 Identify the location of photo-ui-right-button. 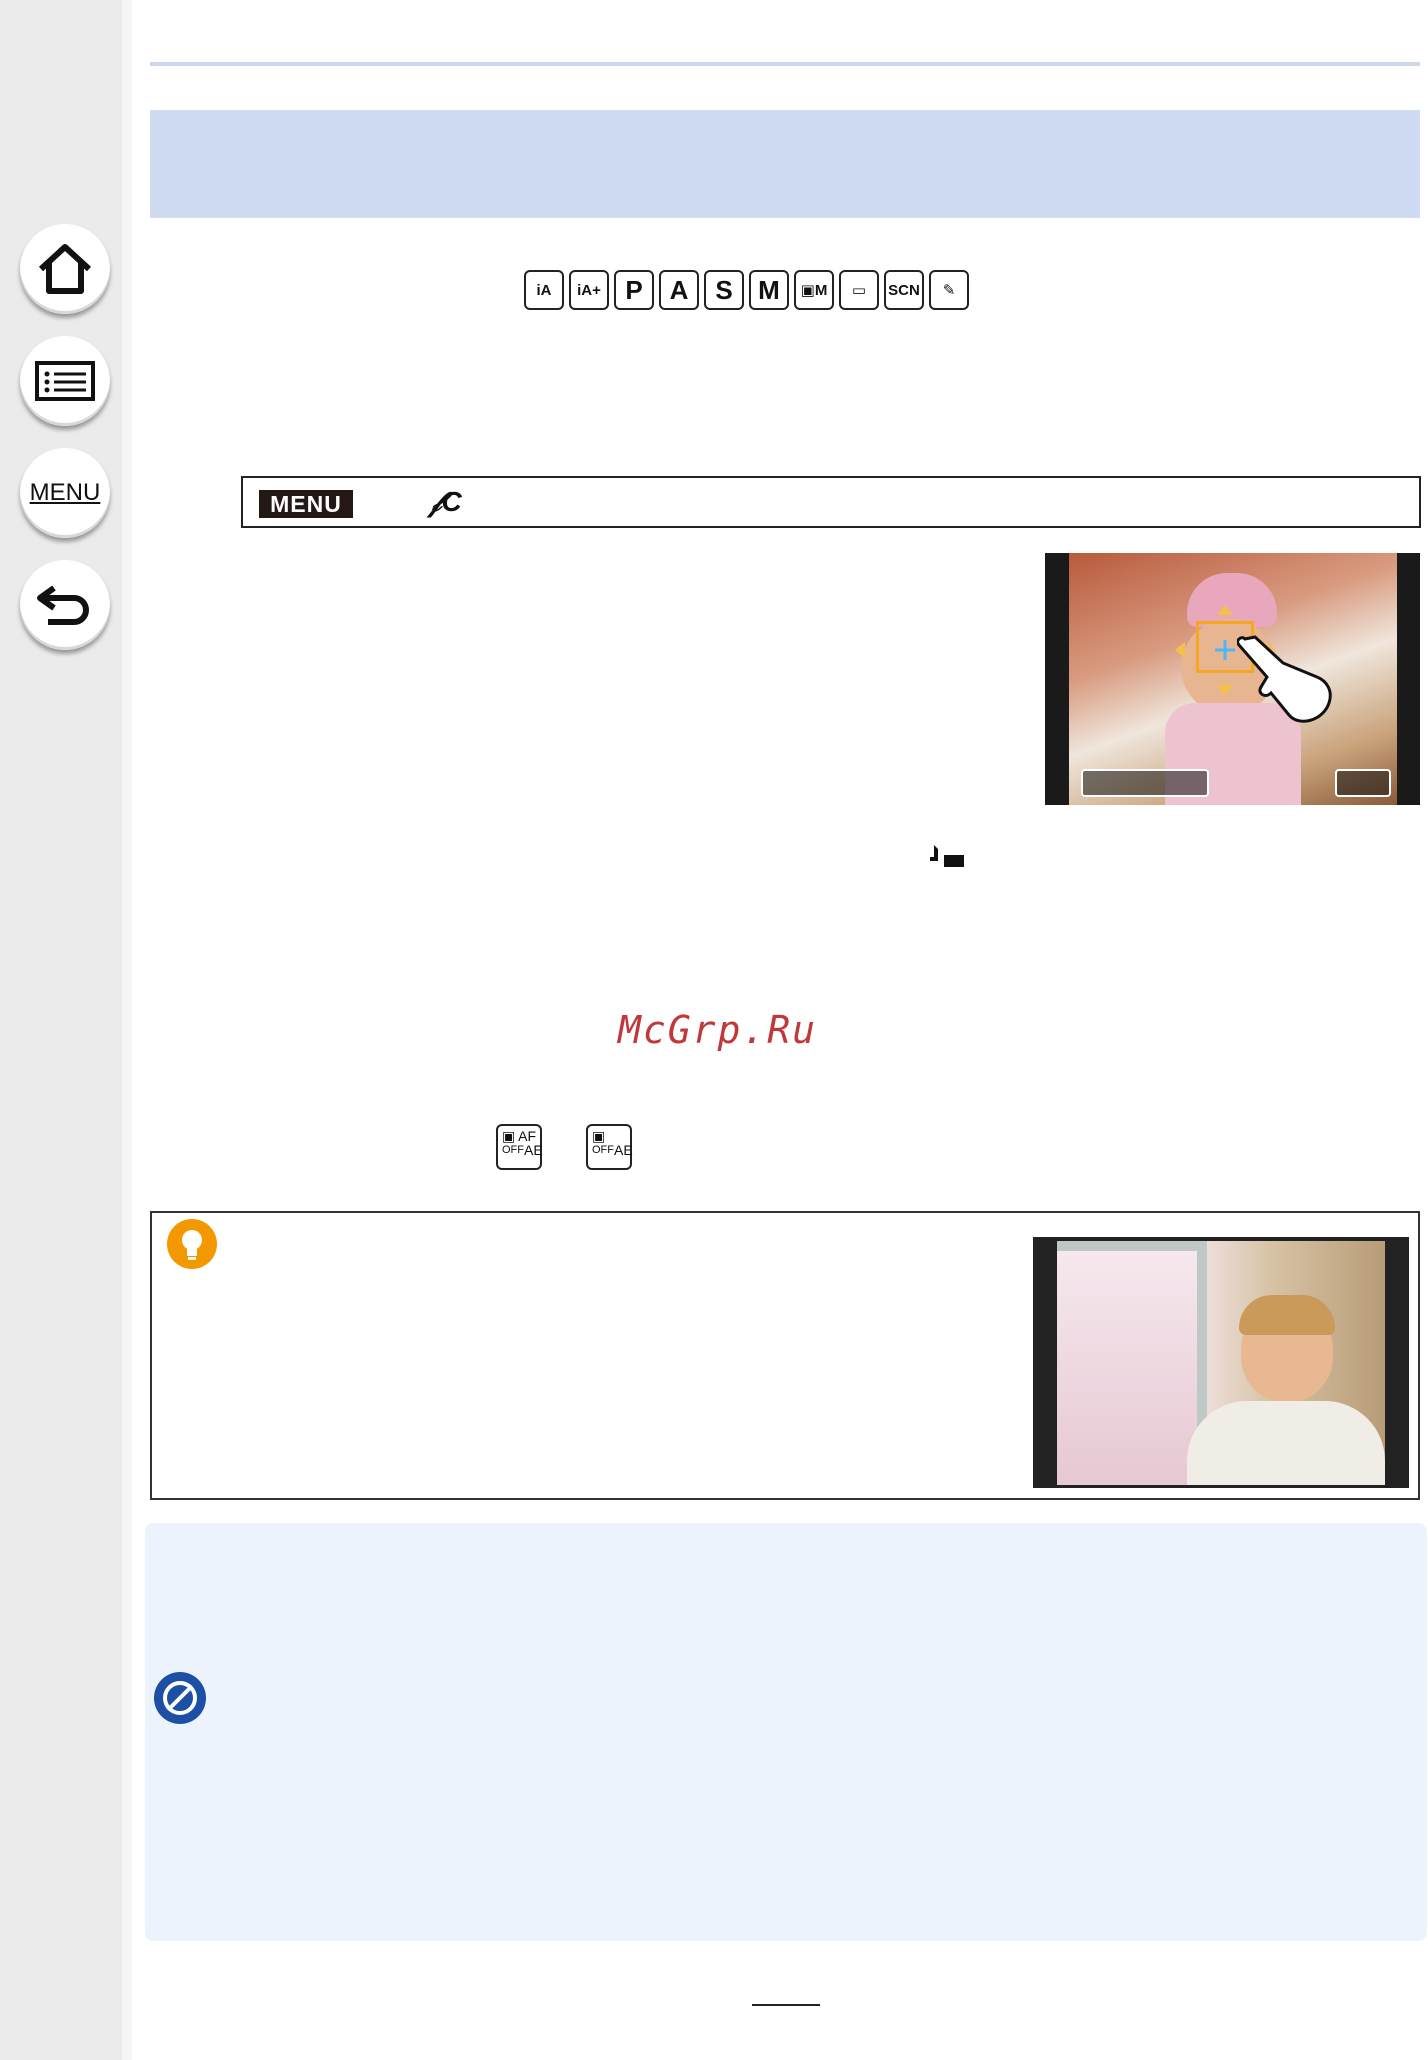
(1363, 783).